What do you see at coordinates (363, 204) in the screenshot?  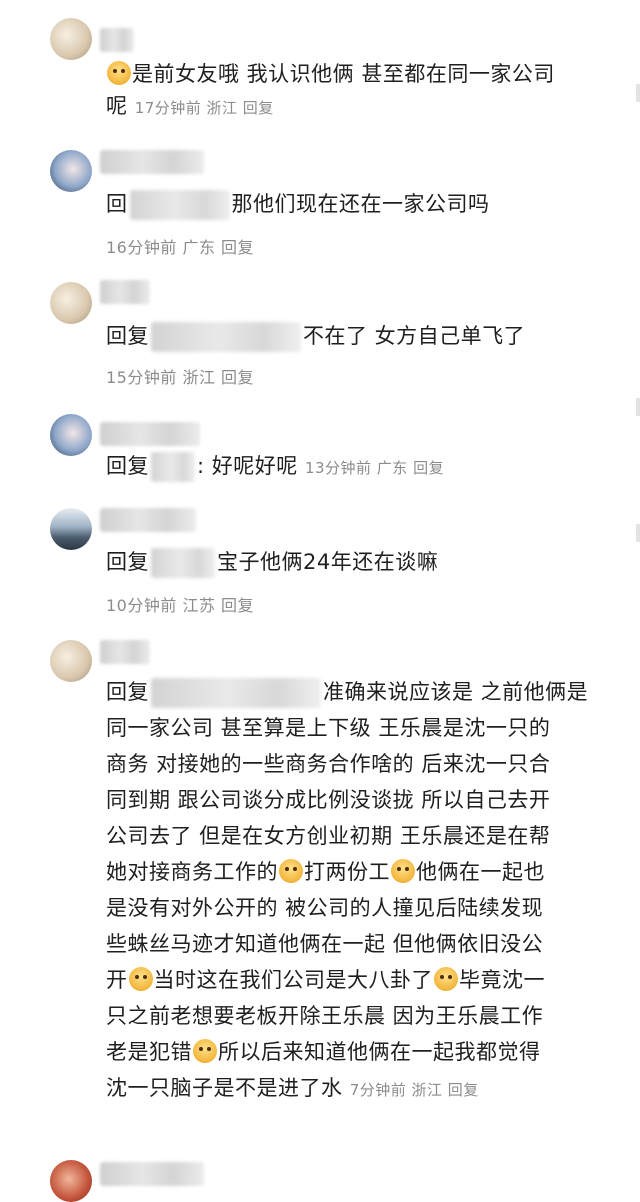 I see `comment-text: 回那他们现在还在一家公司吗` at bounding box center [363, 204].